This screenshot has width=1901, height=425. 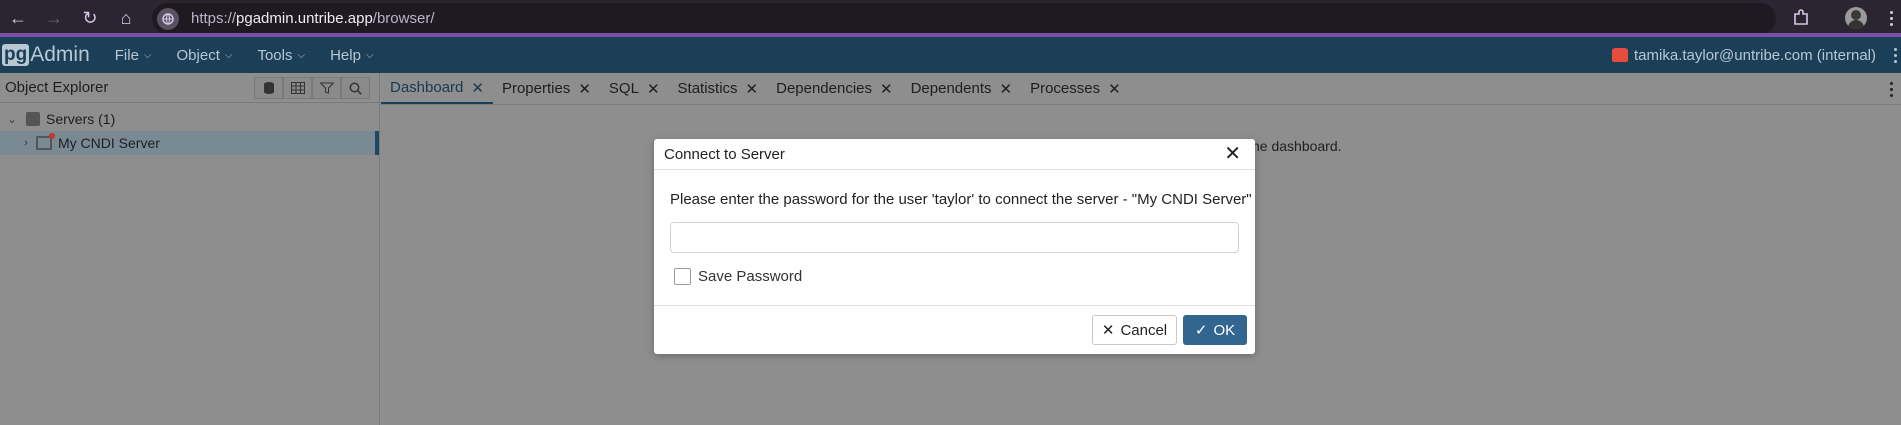 I want to click on tree-item-label: My CNDI Server, so click(x=109, y=143).